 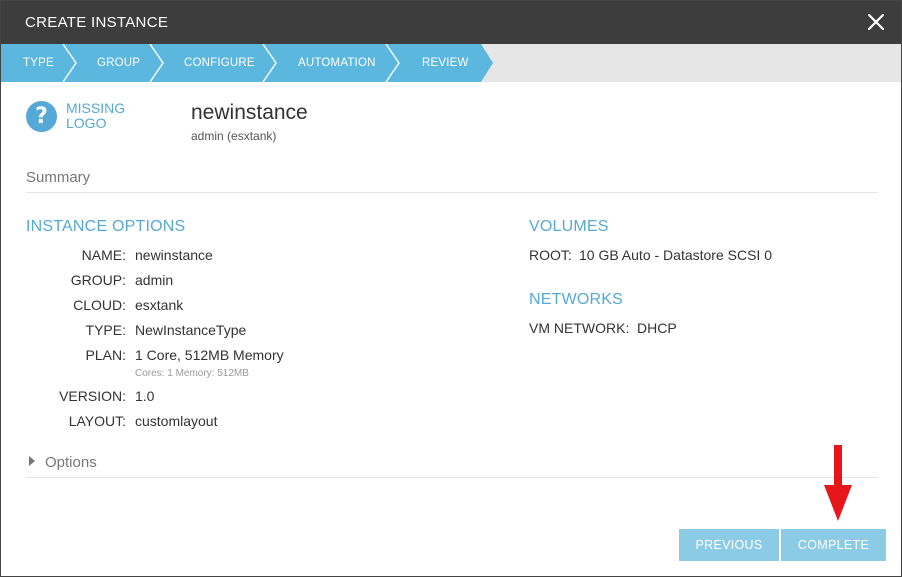 I want to click on version-value: 1.0, so click(x=145, y=396).